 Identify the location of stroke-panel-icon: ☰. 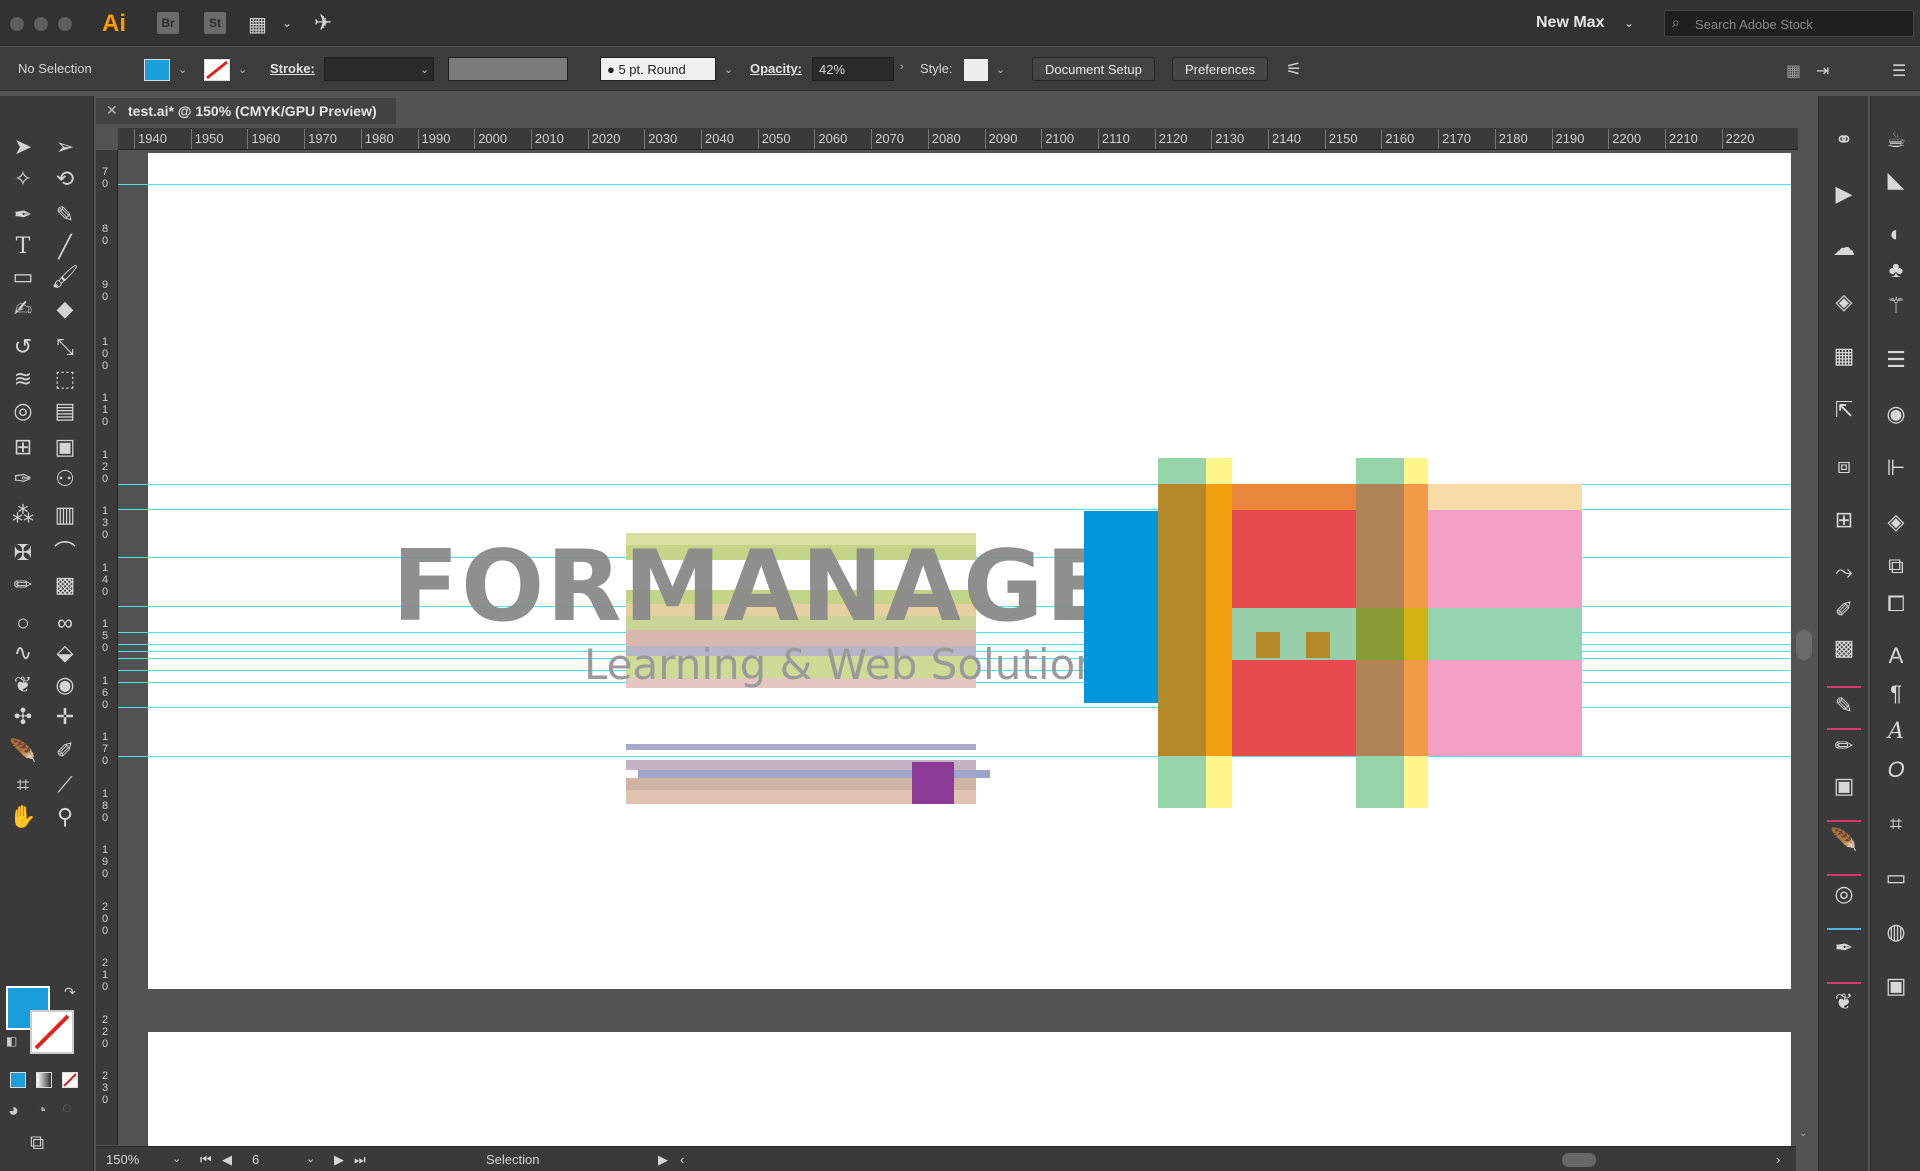
(1896, 360).